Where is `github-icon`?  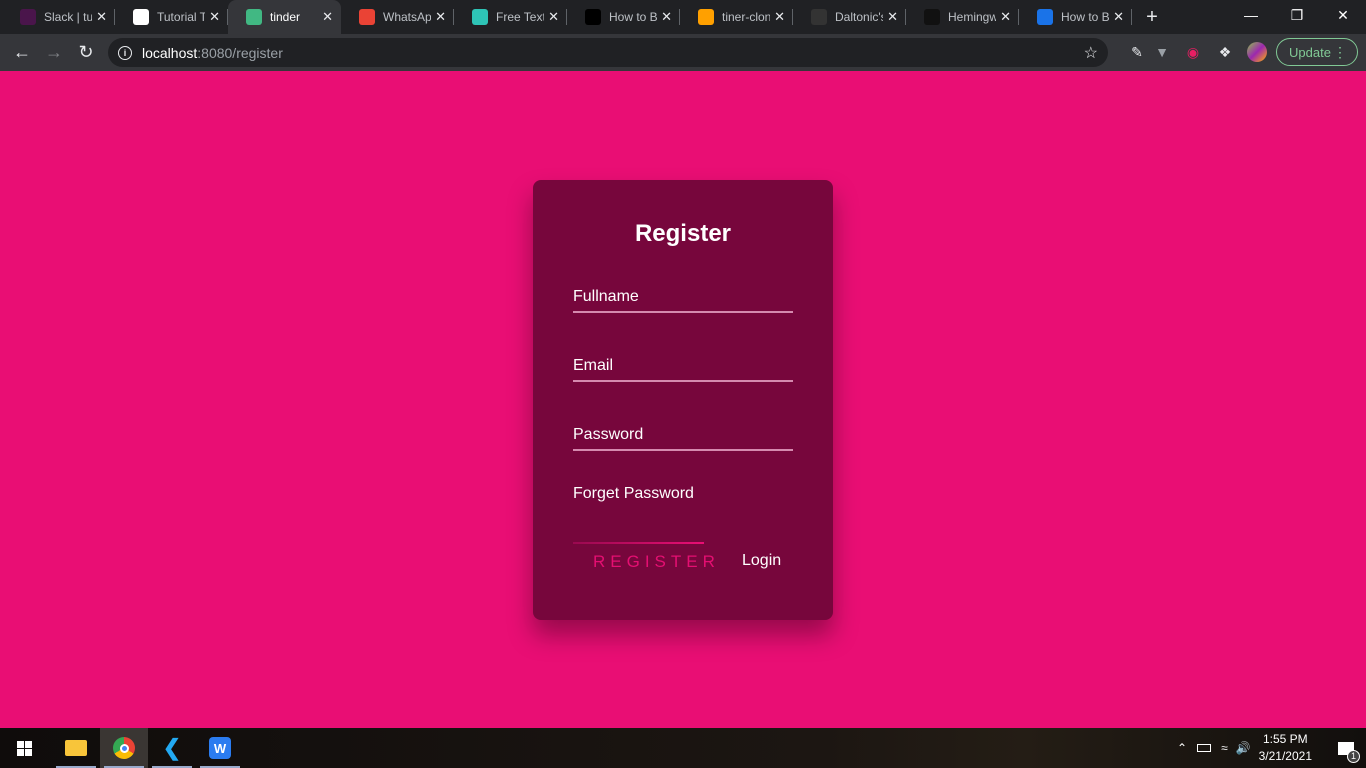
github-icon is located at coordinates (819, 17).